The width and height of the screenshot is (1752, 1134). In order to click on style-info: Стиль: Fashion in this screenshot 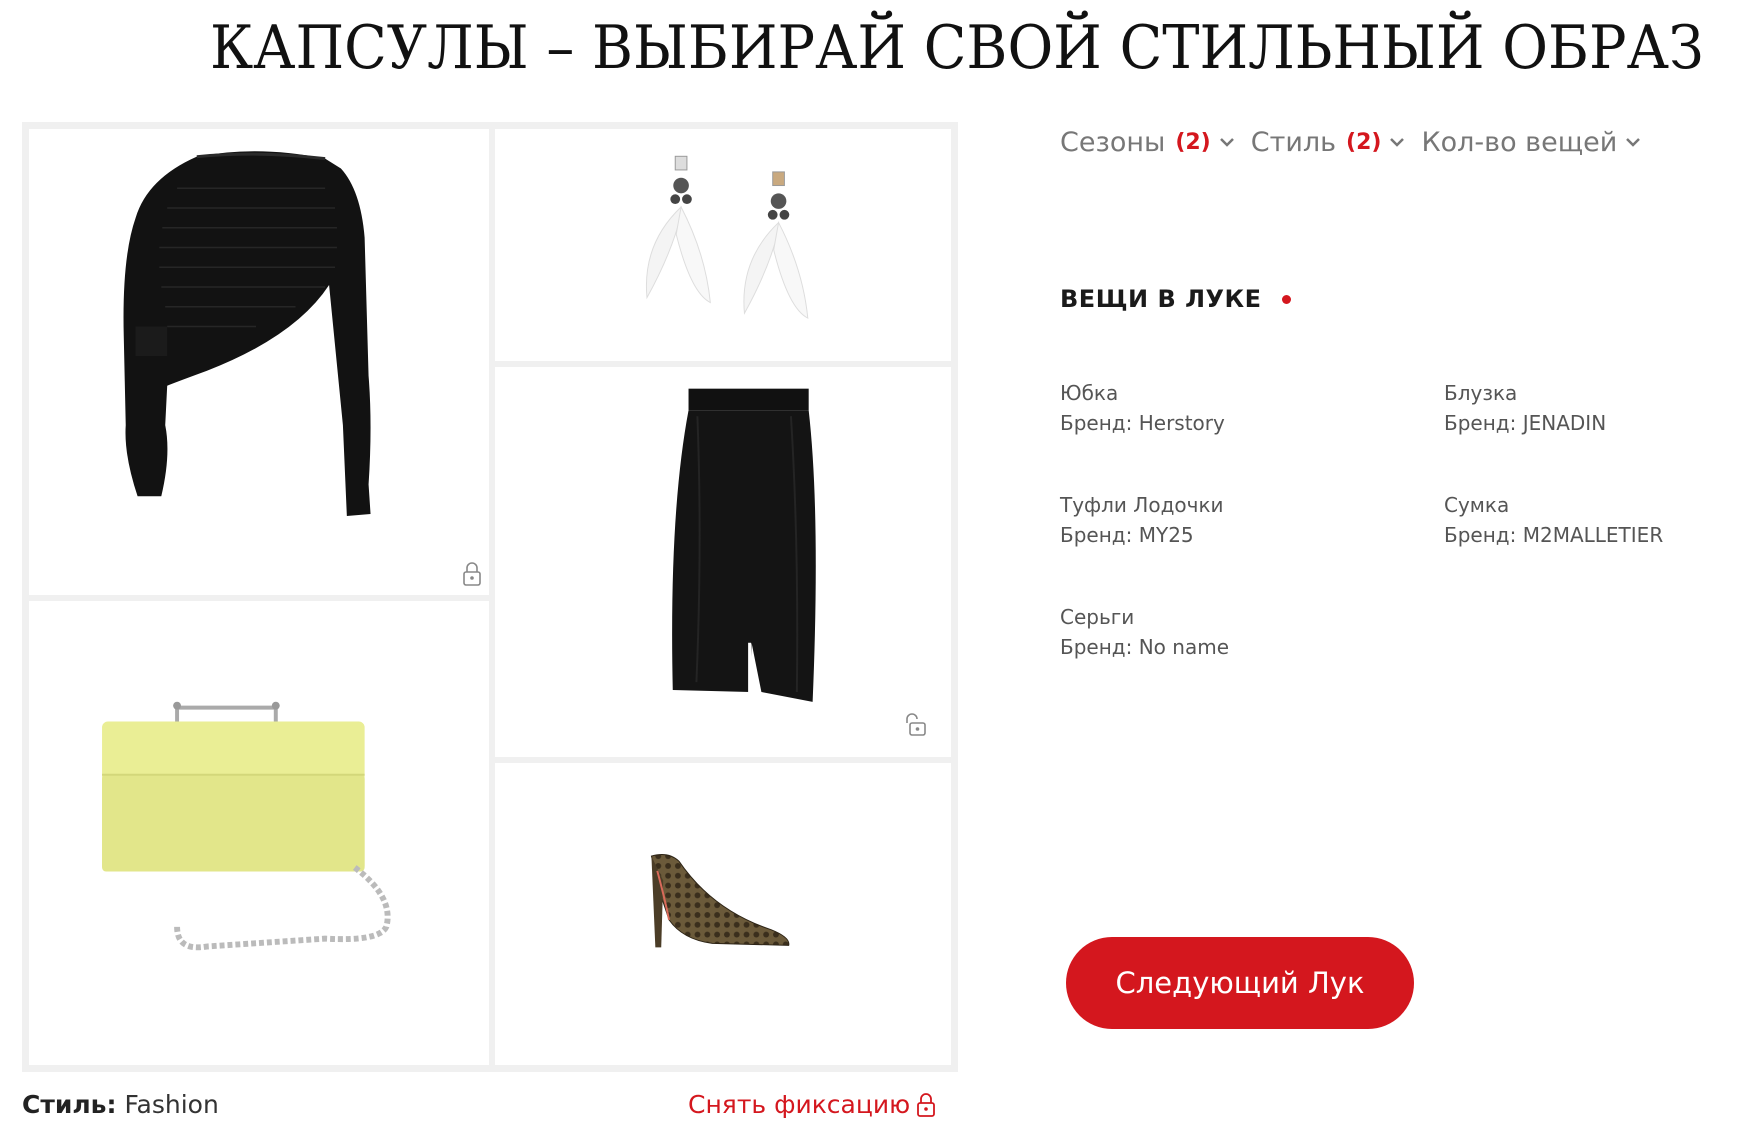, I will do `click(120, 1104)`.